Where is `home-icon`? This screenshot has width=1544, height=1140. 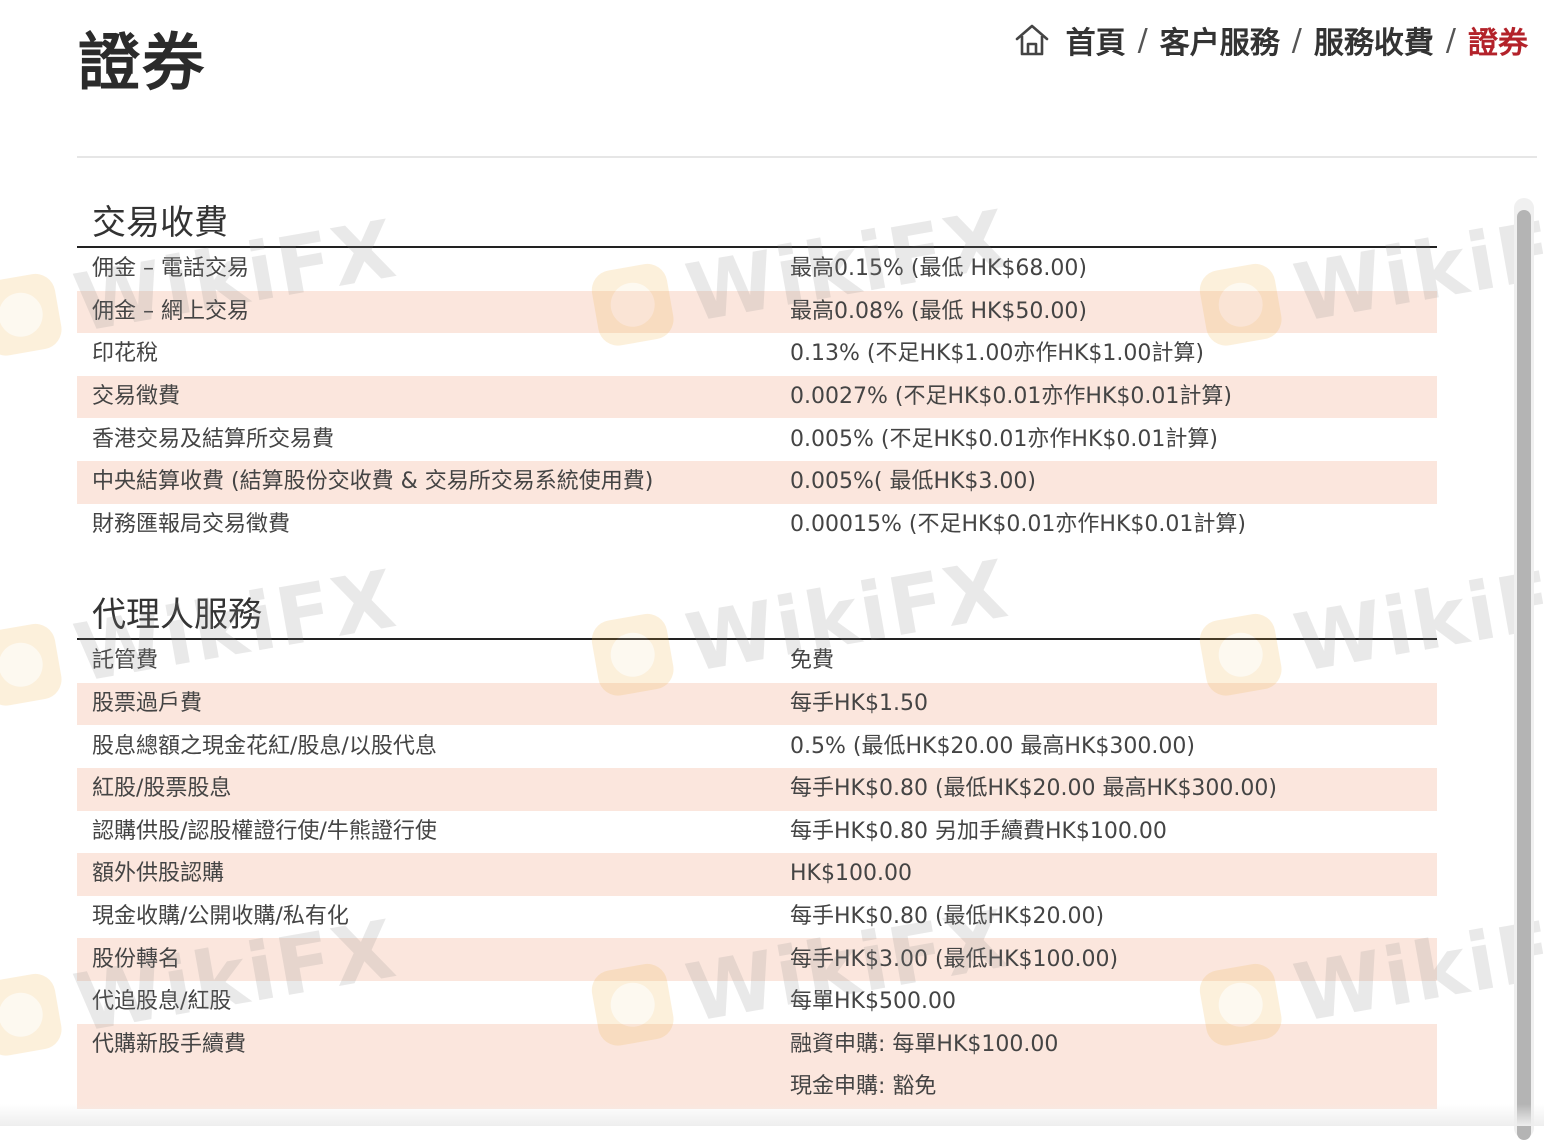 home-icon is located at coordinates (1032, 40).